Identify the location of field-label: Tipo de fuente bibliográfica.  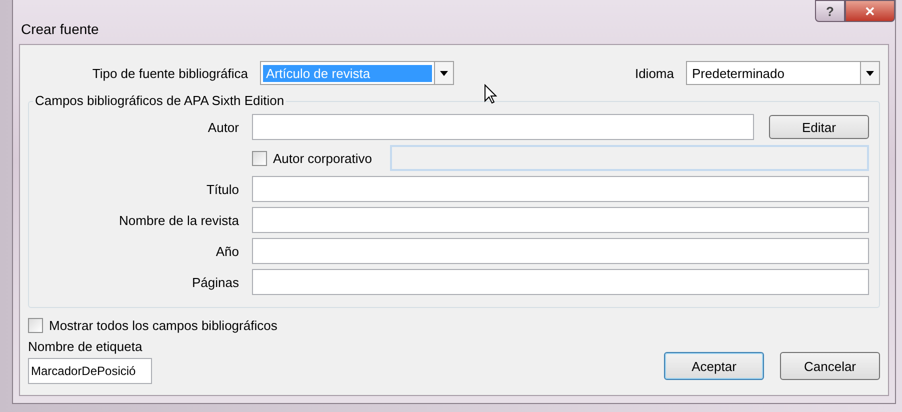
(169, 73).